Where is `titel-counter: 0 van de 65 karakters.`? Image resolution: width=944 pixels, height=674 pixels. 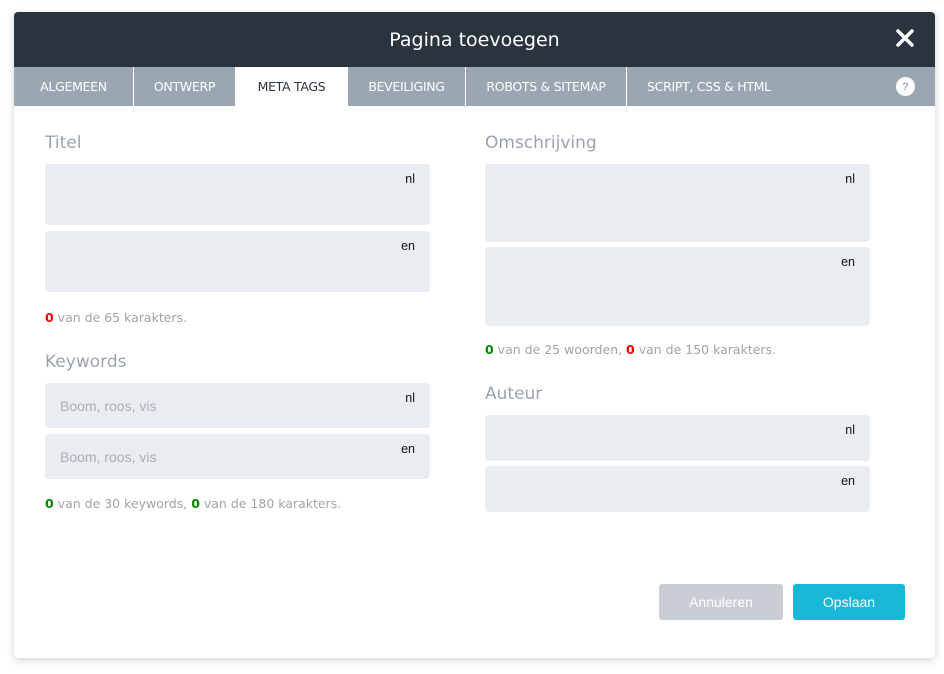
titel-counter: 0 van de 65 karakters. is located at coordinates (116, 317).